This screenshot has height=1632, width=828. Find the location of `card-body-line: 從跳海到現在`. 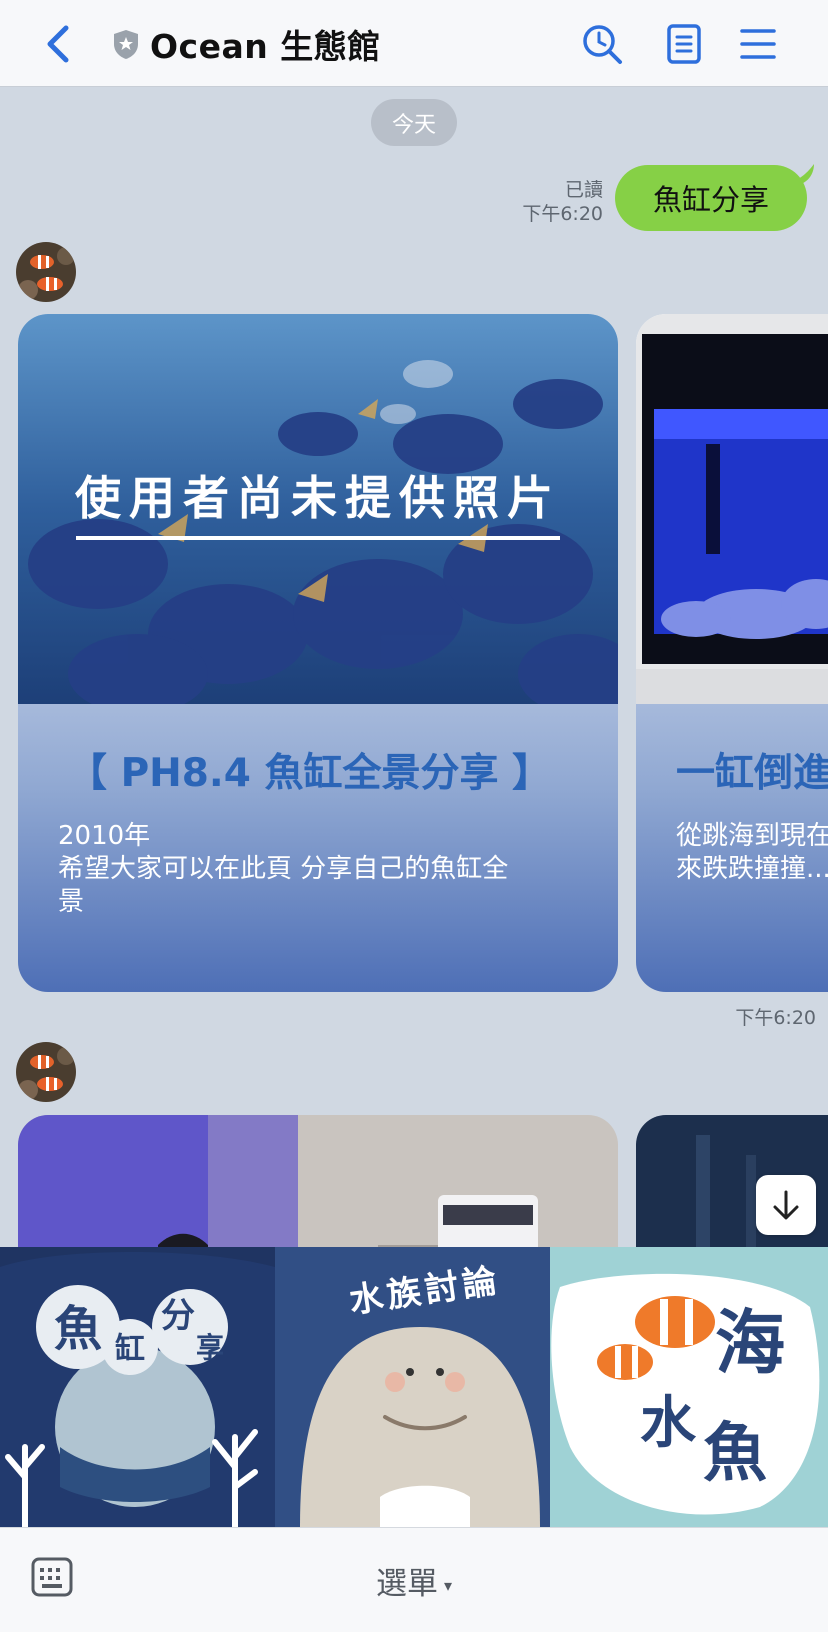

card-body-line: 從跳海到現在 is located at coordinates (752, 836).